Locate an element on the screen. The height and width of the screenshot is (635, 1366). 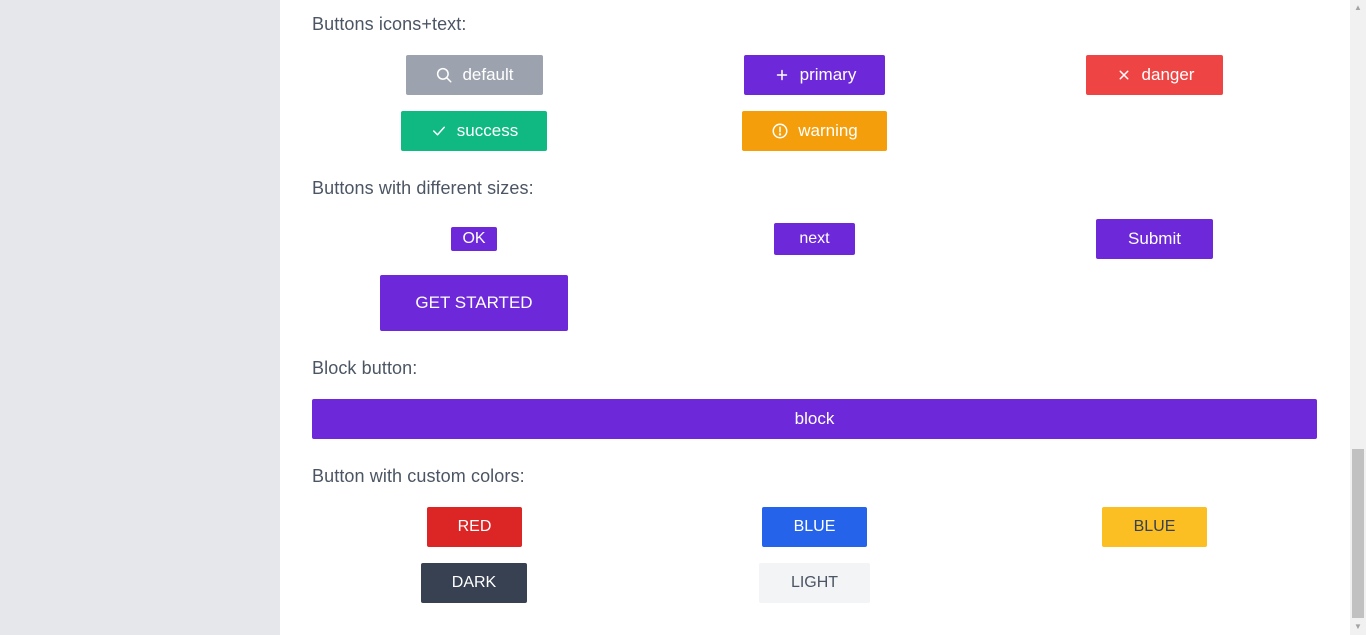
warning-button: warning is located at coordinates (814, 131).